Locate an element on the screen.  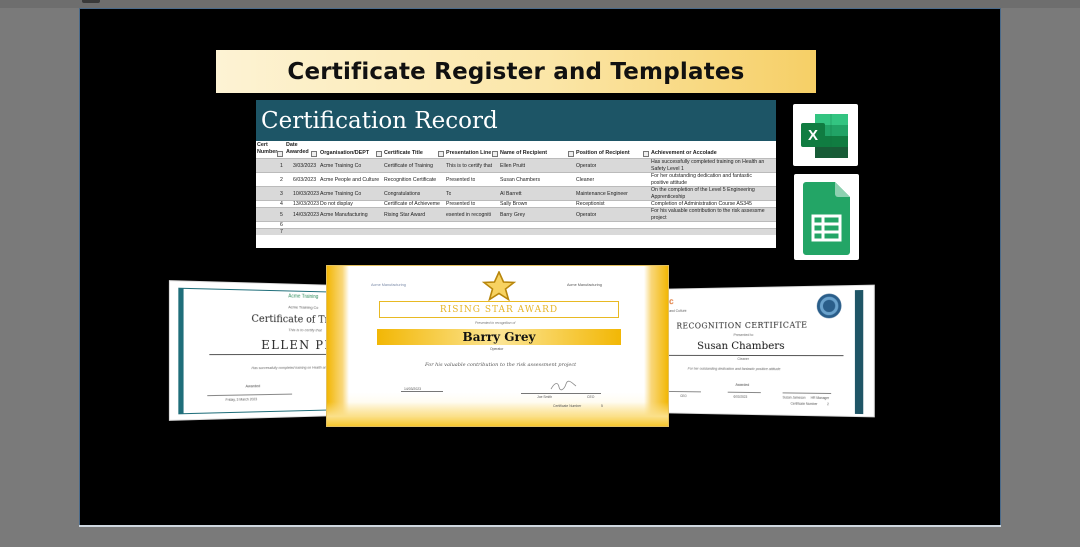
cert-presentation-line: Presented in recognition of is located at coordinates (495, 323).